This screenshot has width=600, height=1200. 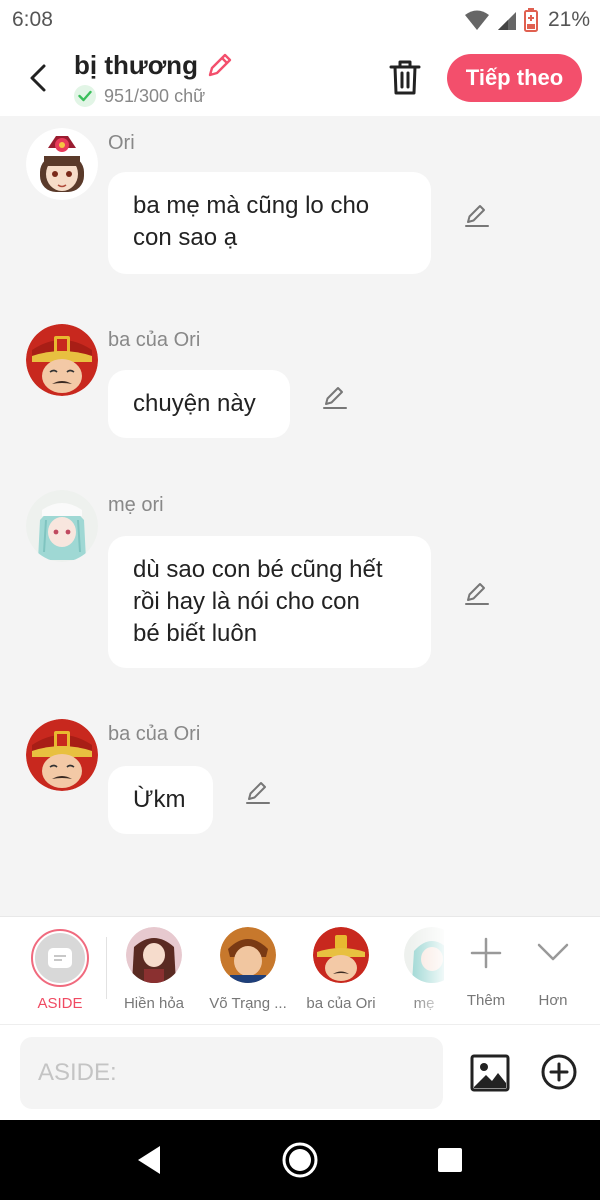 What do you see at coordinates (405, 78) in the screenshot?
I see `trash-icon` at bounding box center [405, 78].